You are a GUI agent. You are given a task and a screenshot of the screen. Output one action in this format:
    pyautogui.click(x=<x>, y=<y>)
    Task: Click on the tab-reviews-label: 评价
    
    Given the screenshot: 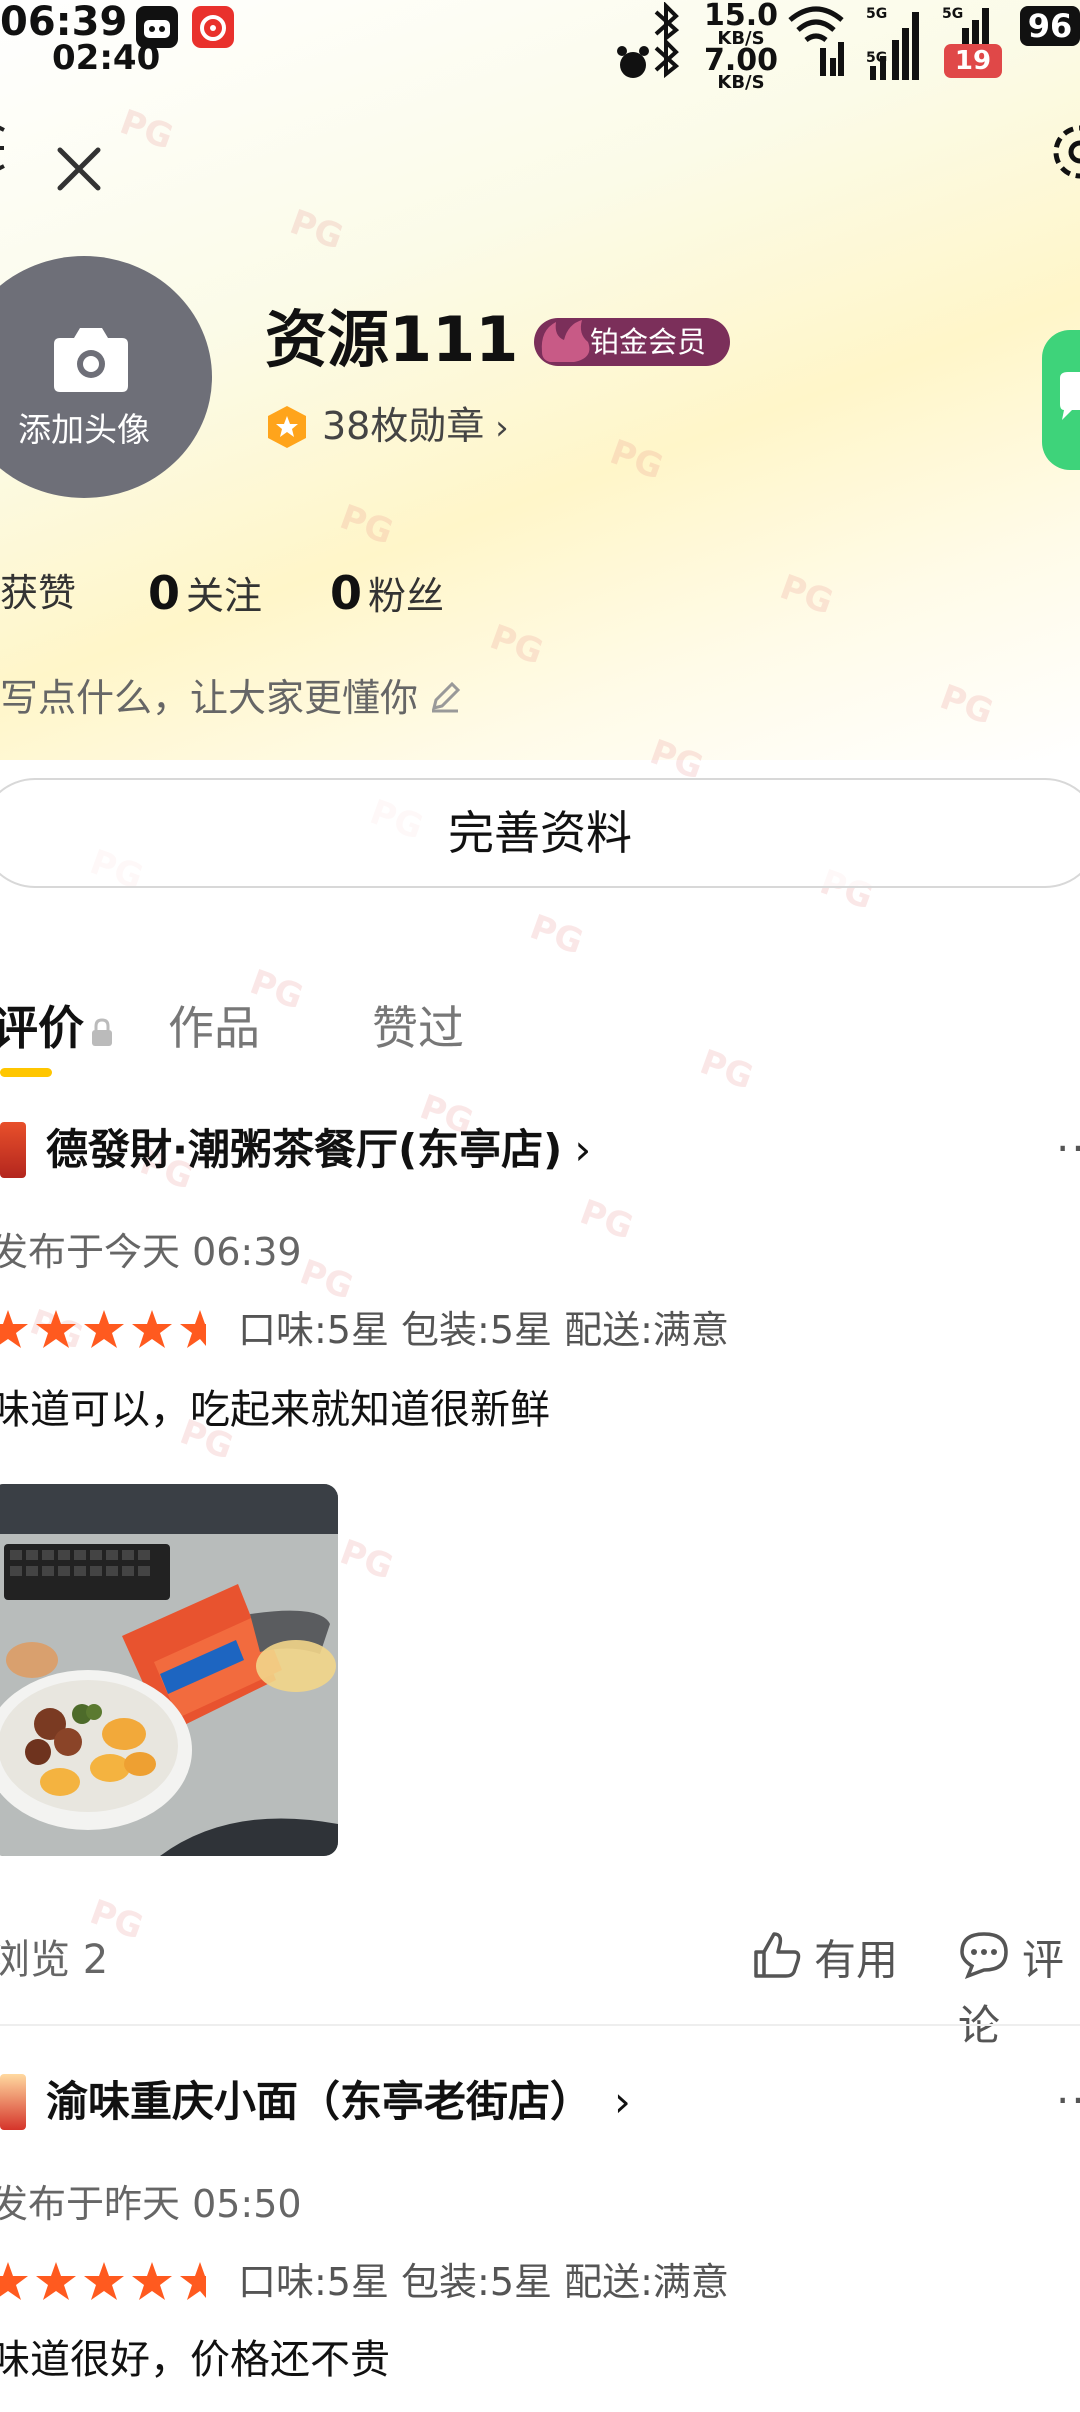 What is the action you would take?
    pyautogui.click(x=42, y=1028)
    